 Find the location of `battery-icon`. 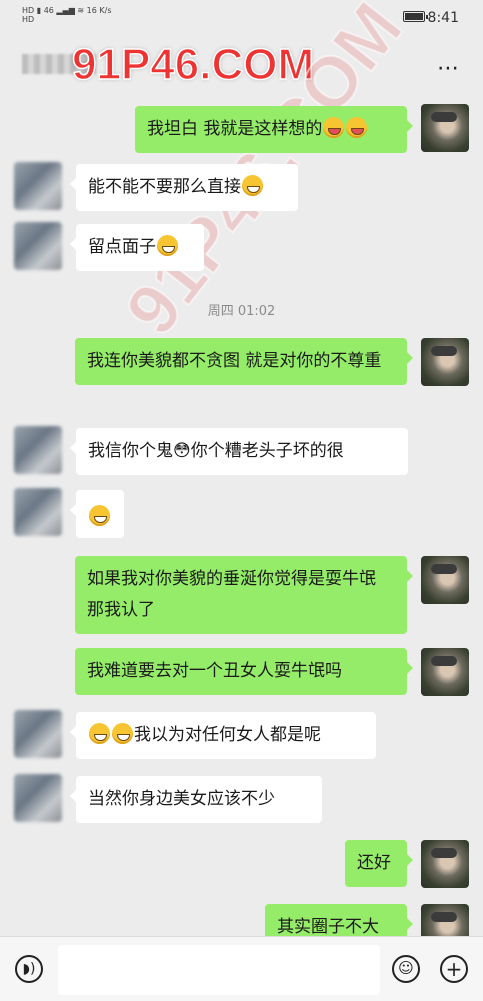

battery-icon is located at coordinates (415, 16).